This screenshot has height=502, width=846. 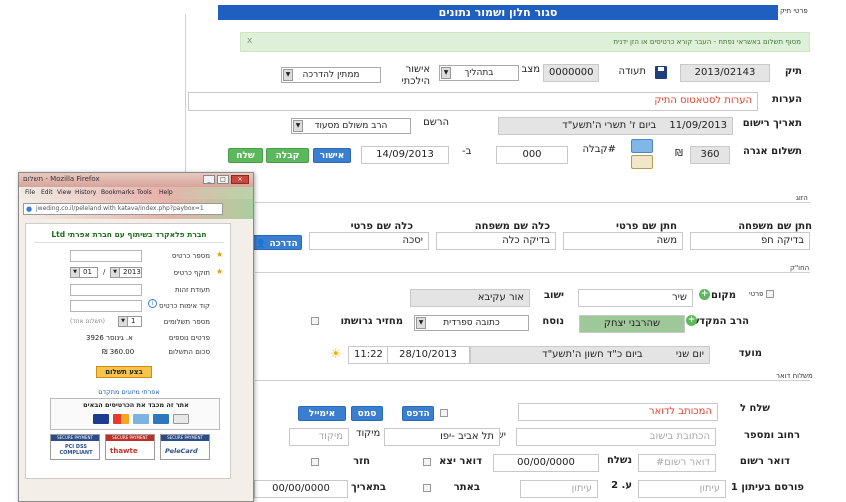 What do you see at coordinates (209, 179) in the screenshot?
I see `minimize-icon: _` at bounding box center [209, 179].